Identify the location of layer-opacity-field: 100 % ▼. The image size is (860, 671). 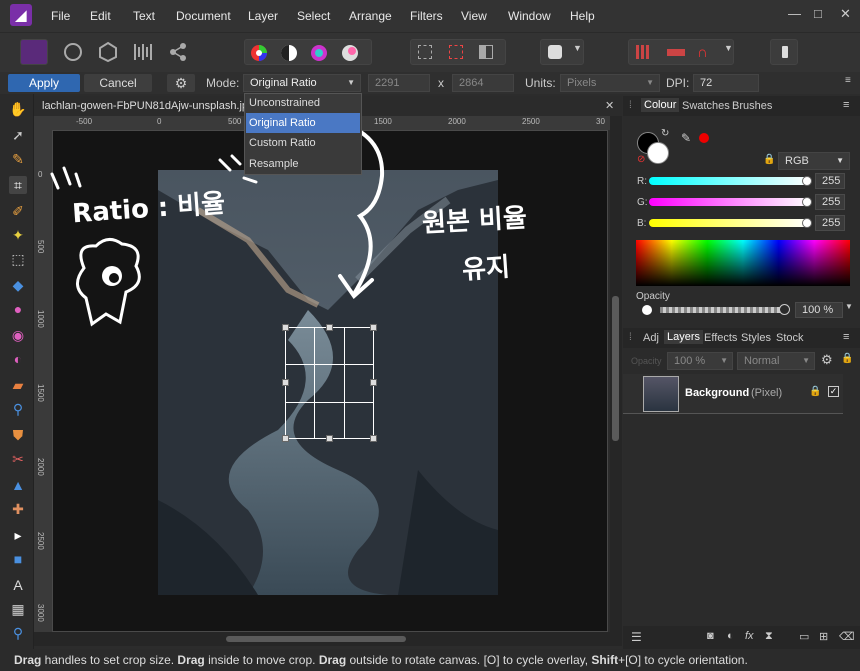
(700, 361).